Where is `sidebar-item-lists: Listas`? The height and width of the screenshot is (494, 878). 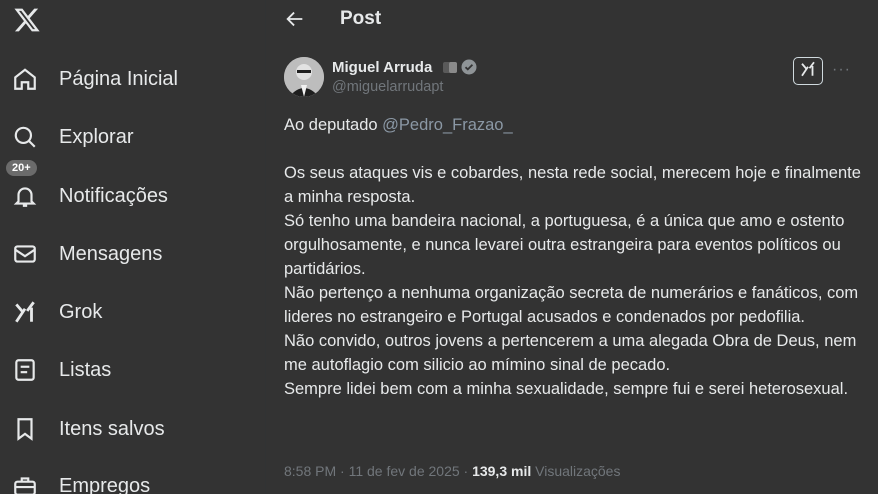
sidebar-item-lists: Listas is located at coordinates (120, 370).